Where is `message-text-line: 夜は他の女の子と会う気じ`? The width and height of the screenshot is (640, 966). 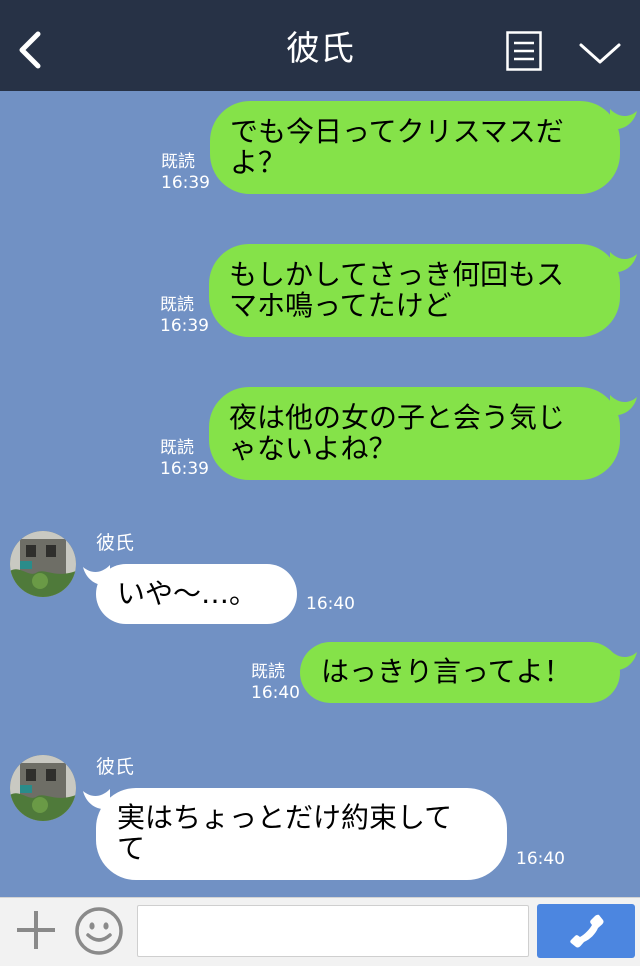 message-text-line: 夜は他の女の子と会う気じ is located at coordinates (397, 417).